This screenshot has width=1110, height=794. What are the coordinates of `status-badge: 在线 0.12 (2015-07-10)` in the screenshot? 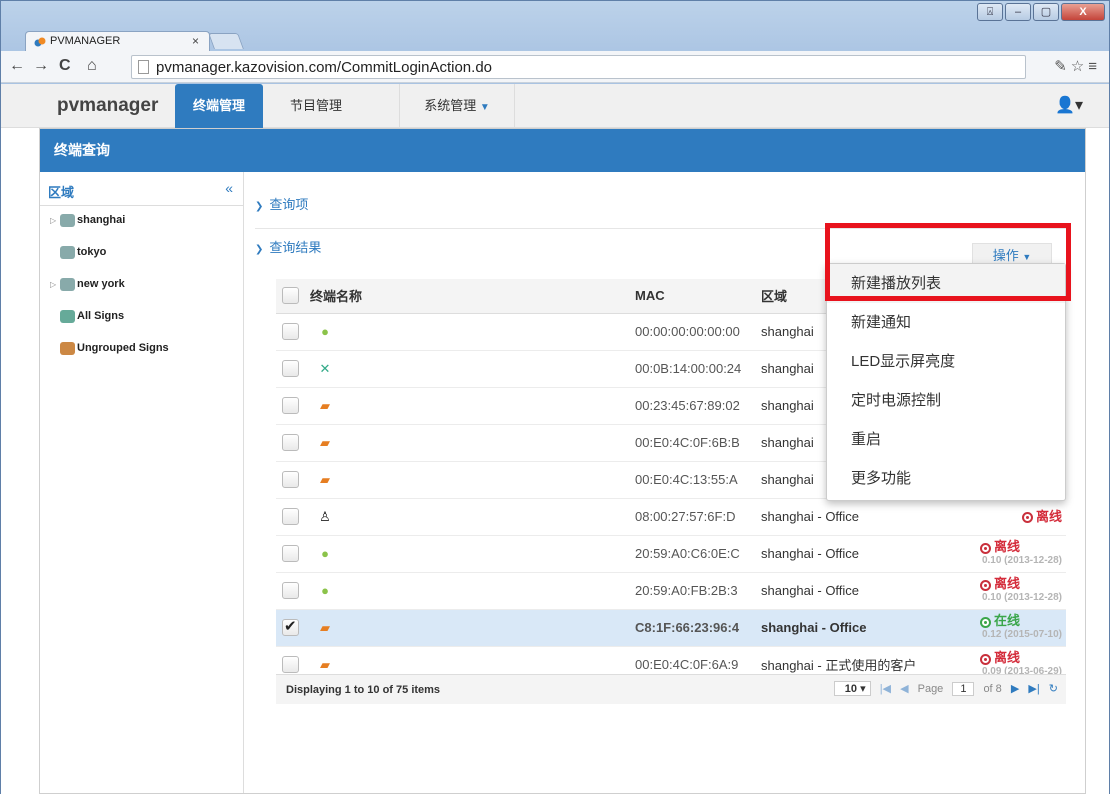 It's located at (1020, 627).